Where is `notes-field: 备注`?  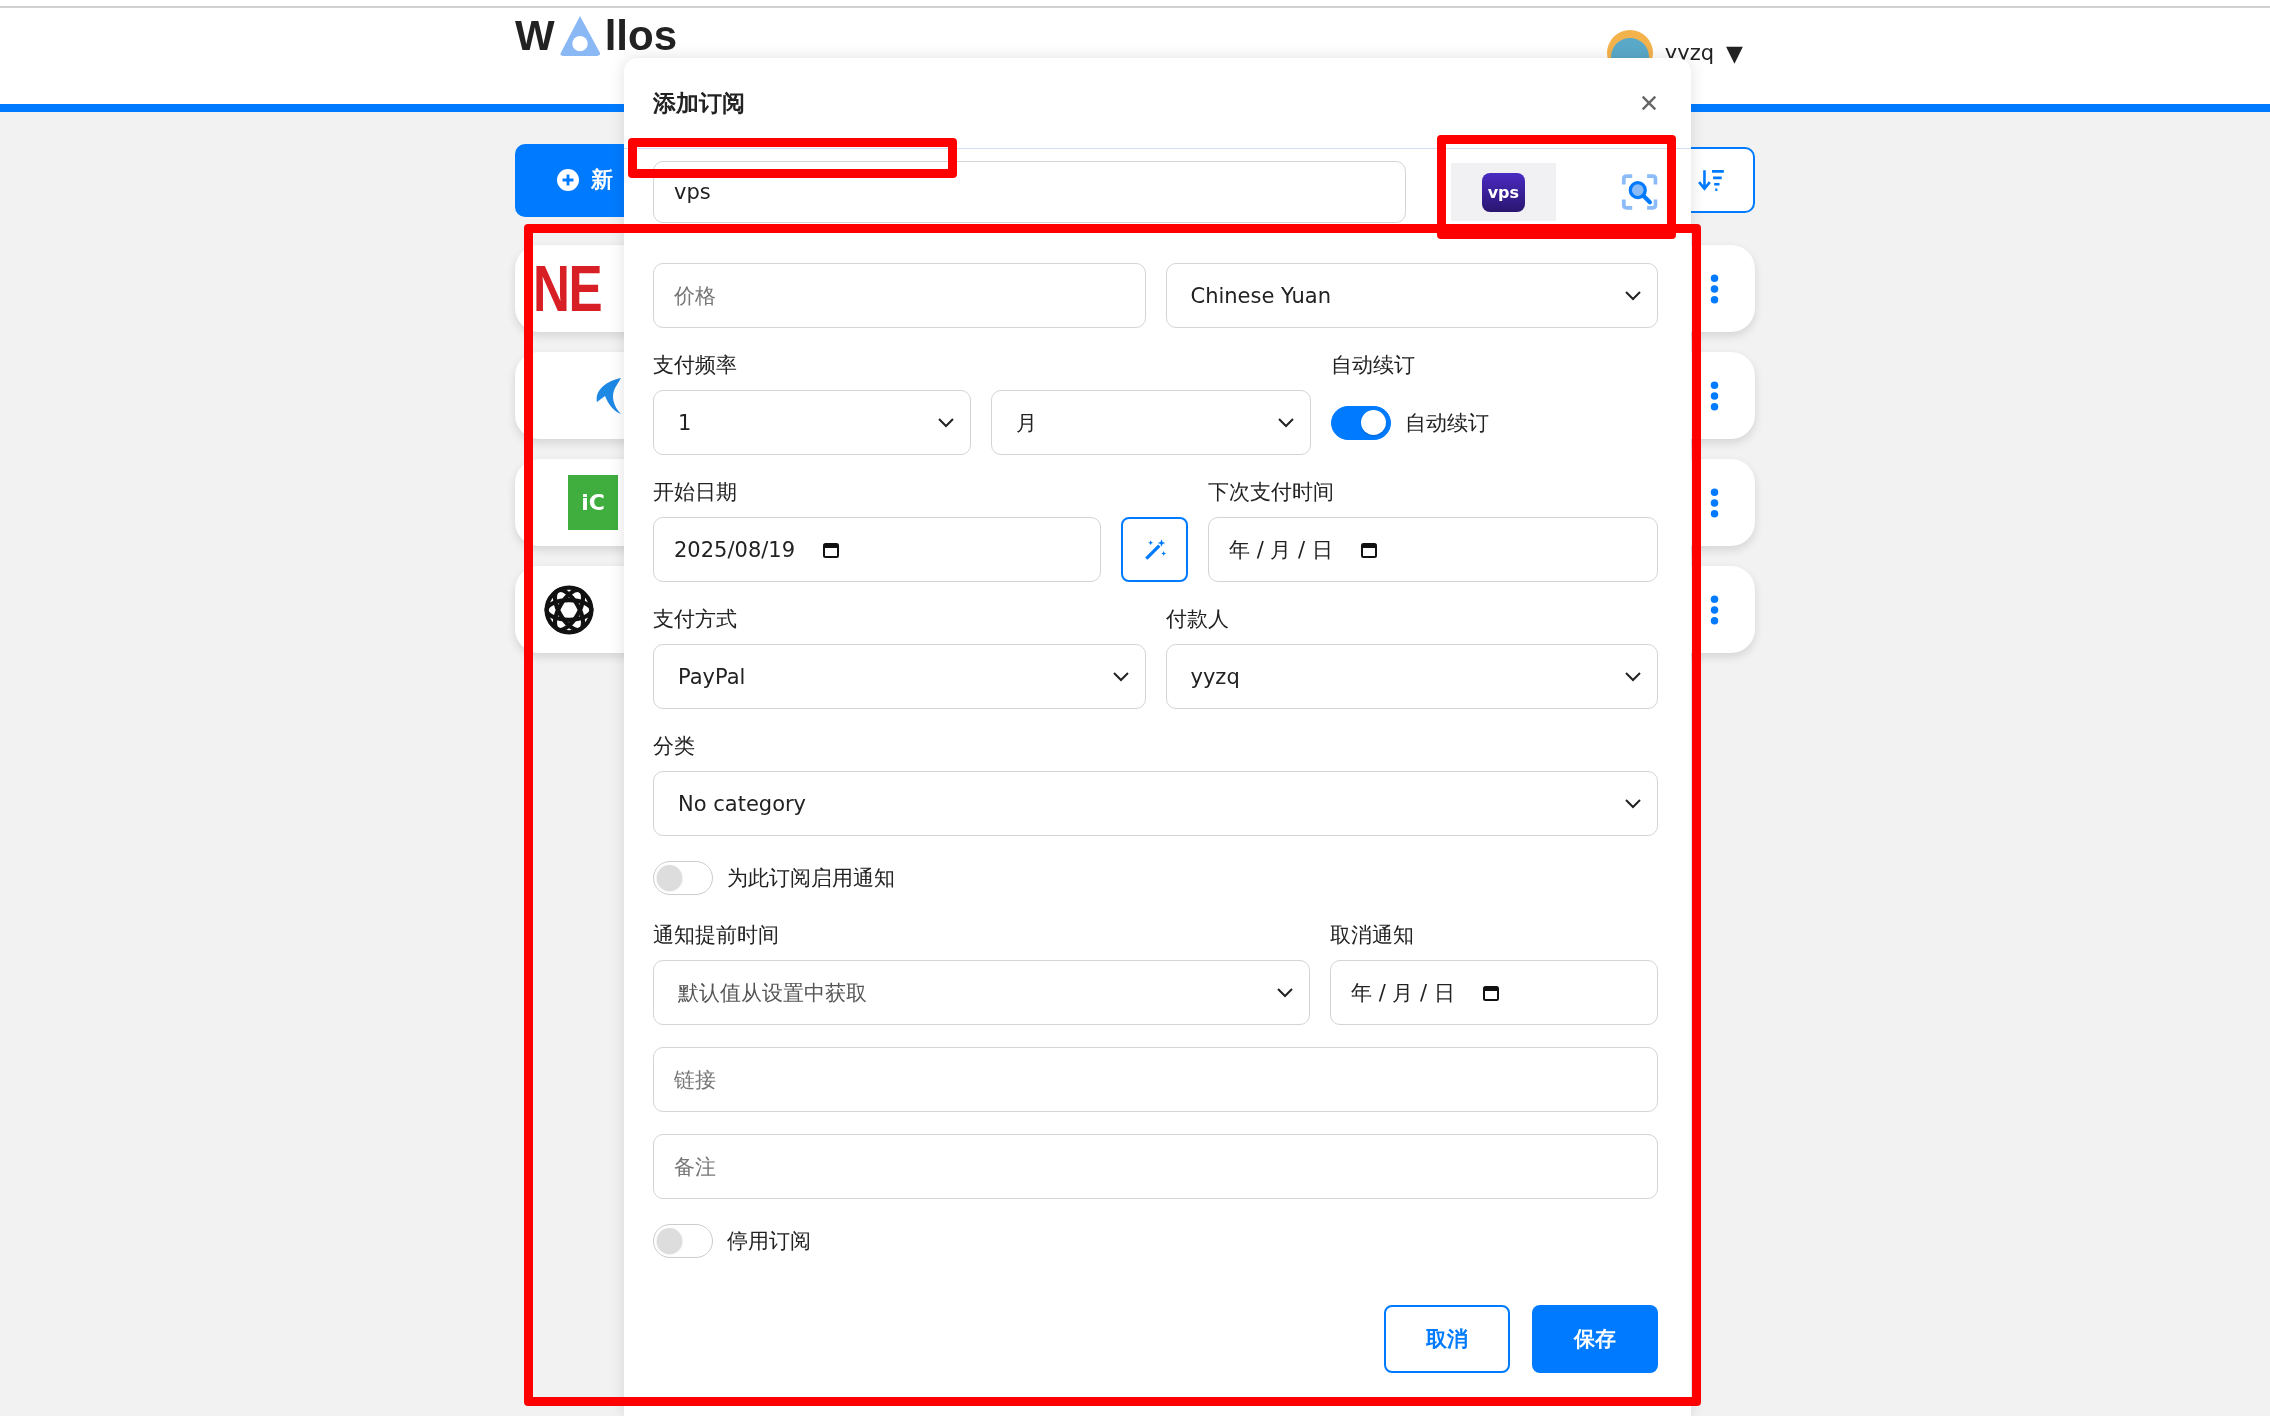
notes-field: 备注 is located at coordinates (1155, 1166).